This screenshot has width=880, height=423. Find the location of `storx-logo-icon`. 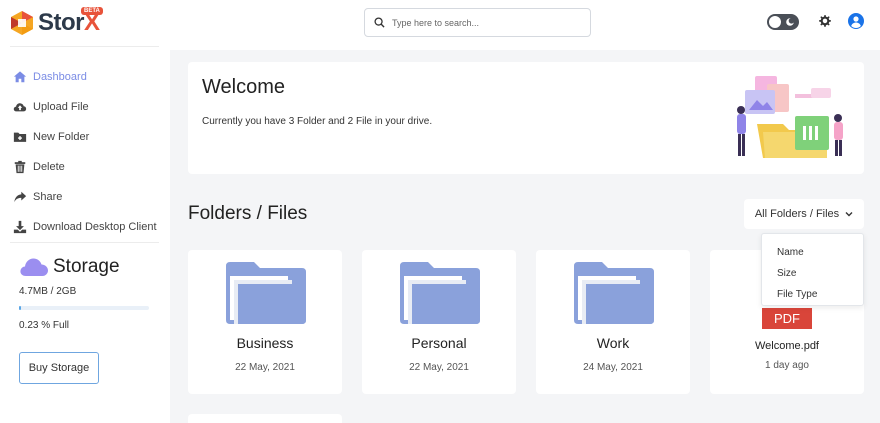

storx-logo-icon is located at coordinates (22, 23).